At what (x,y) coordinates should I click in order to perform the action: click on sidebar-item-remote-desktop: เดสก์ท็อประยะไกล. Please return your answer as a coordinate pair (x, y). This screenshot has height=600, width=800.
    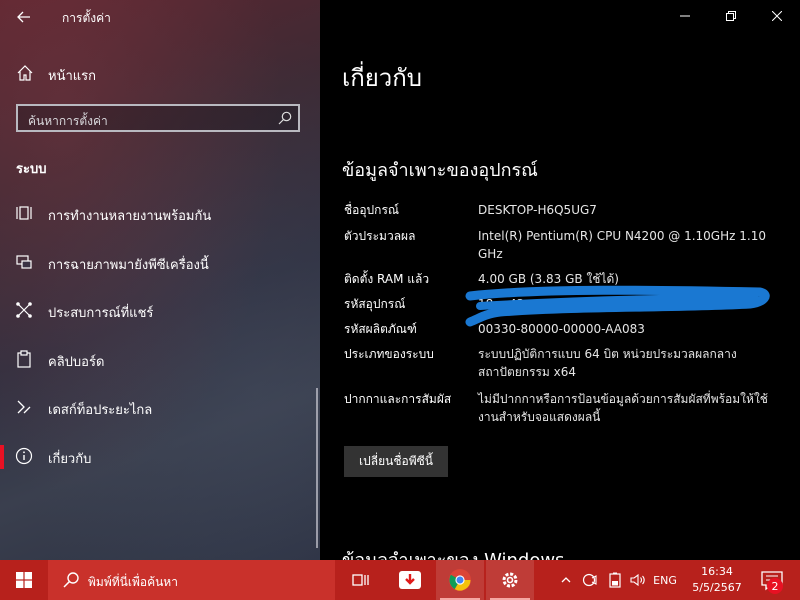
    Looking at the image, I should click on (160, 408).